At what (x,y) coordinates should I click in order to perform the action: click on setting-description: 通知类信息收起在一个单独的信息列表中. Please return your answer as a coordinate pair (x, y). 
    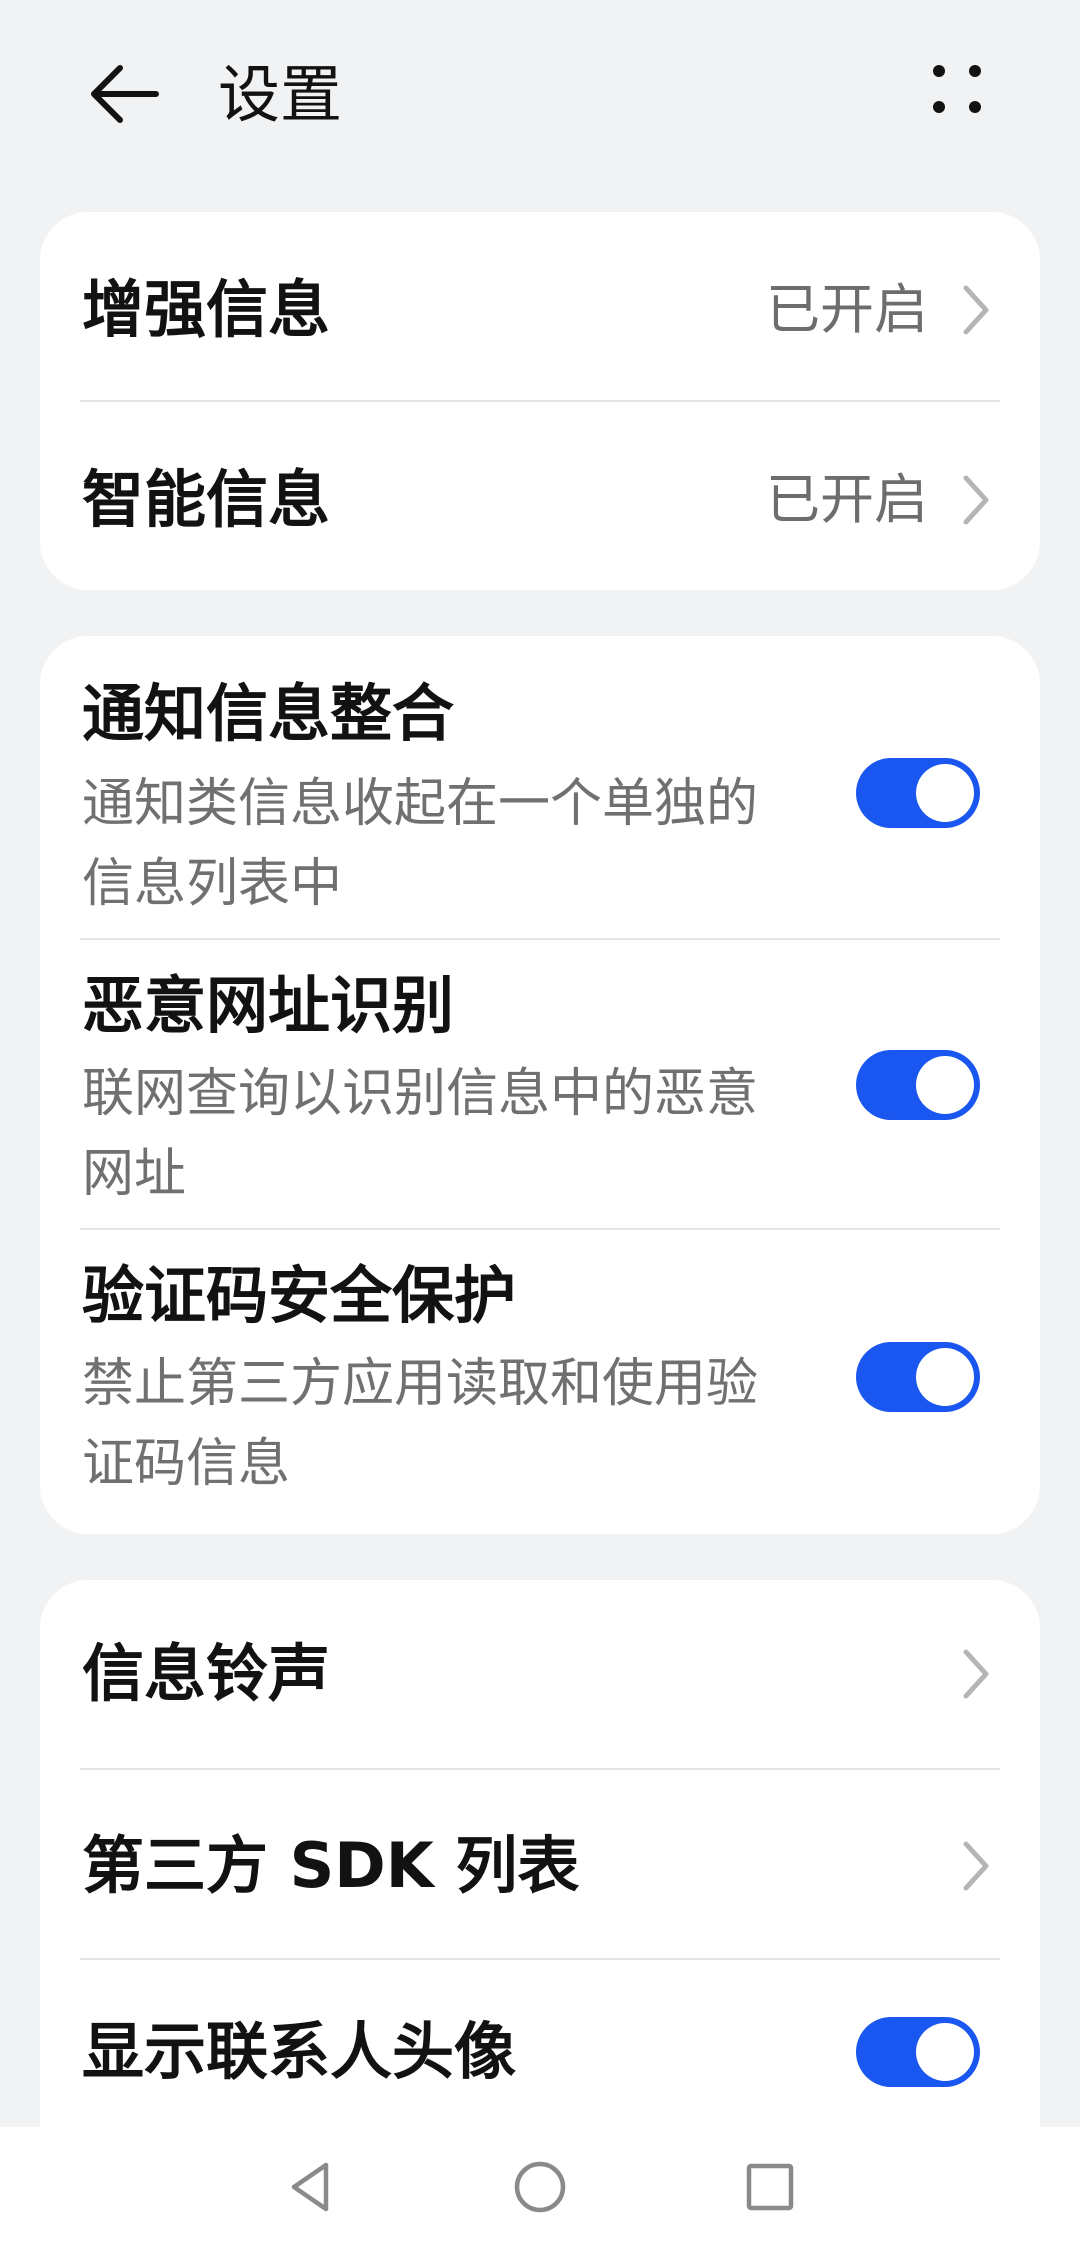
    Looking at the image, I should click on (420, 844).